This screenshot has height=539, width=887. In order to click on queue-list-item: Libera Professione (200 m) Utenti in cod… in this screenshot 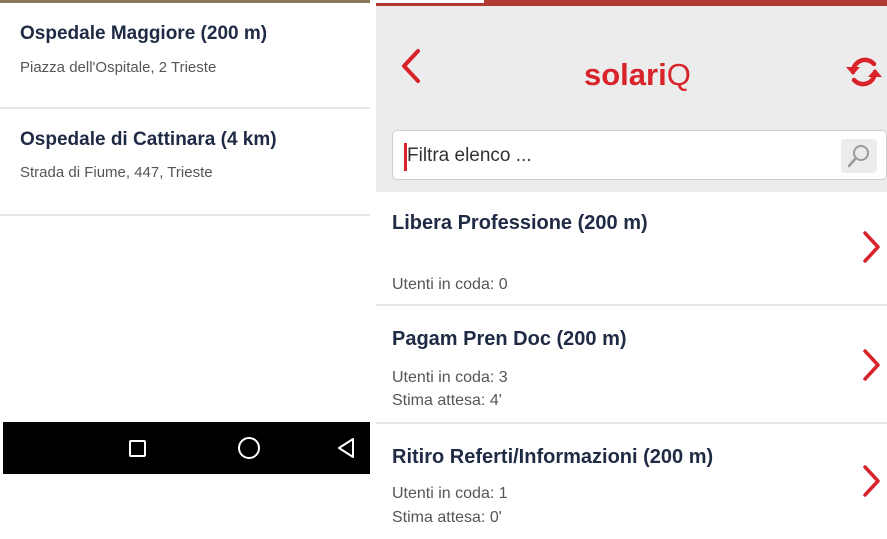, I will do `click(631, 249)`.